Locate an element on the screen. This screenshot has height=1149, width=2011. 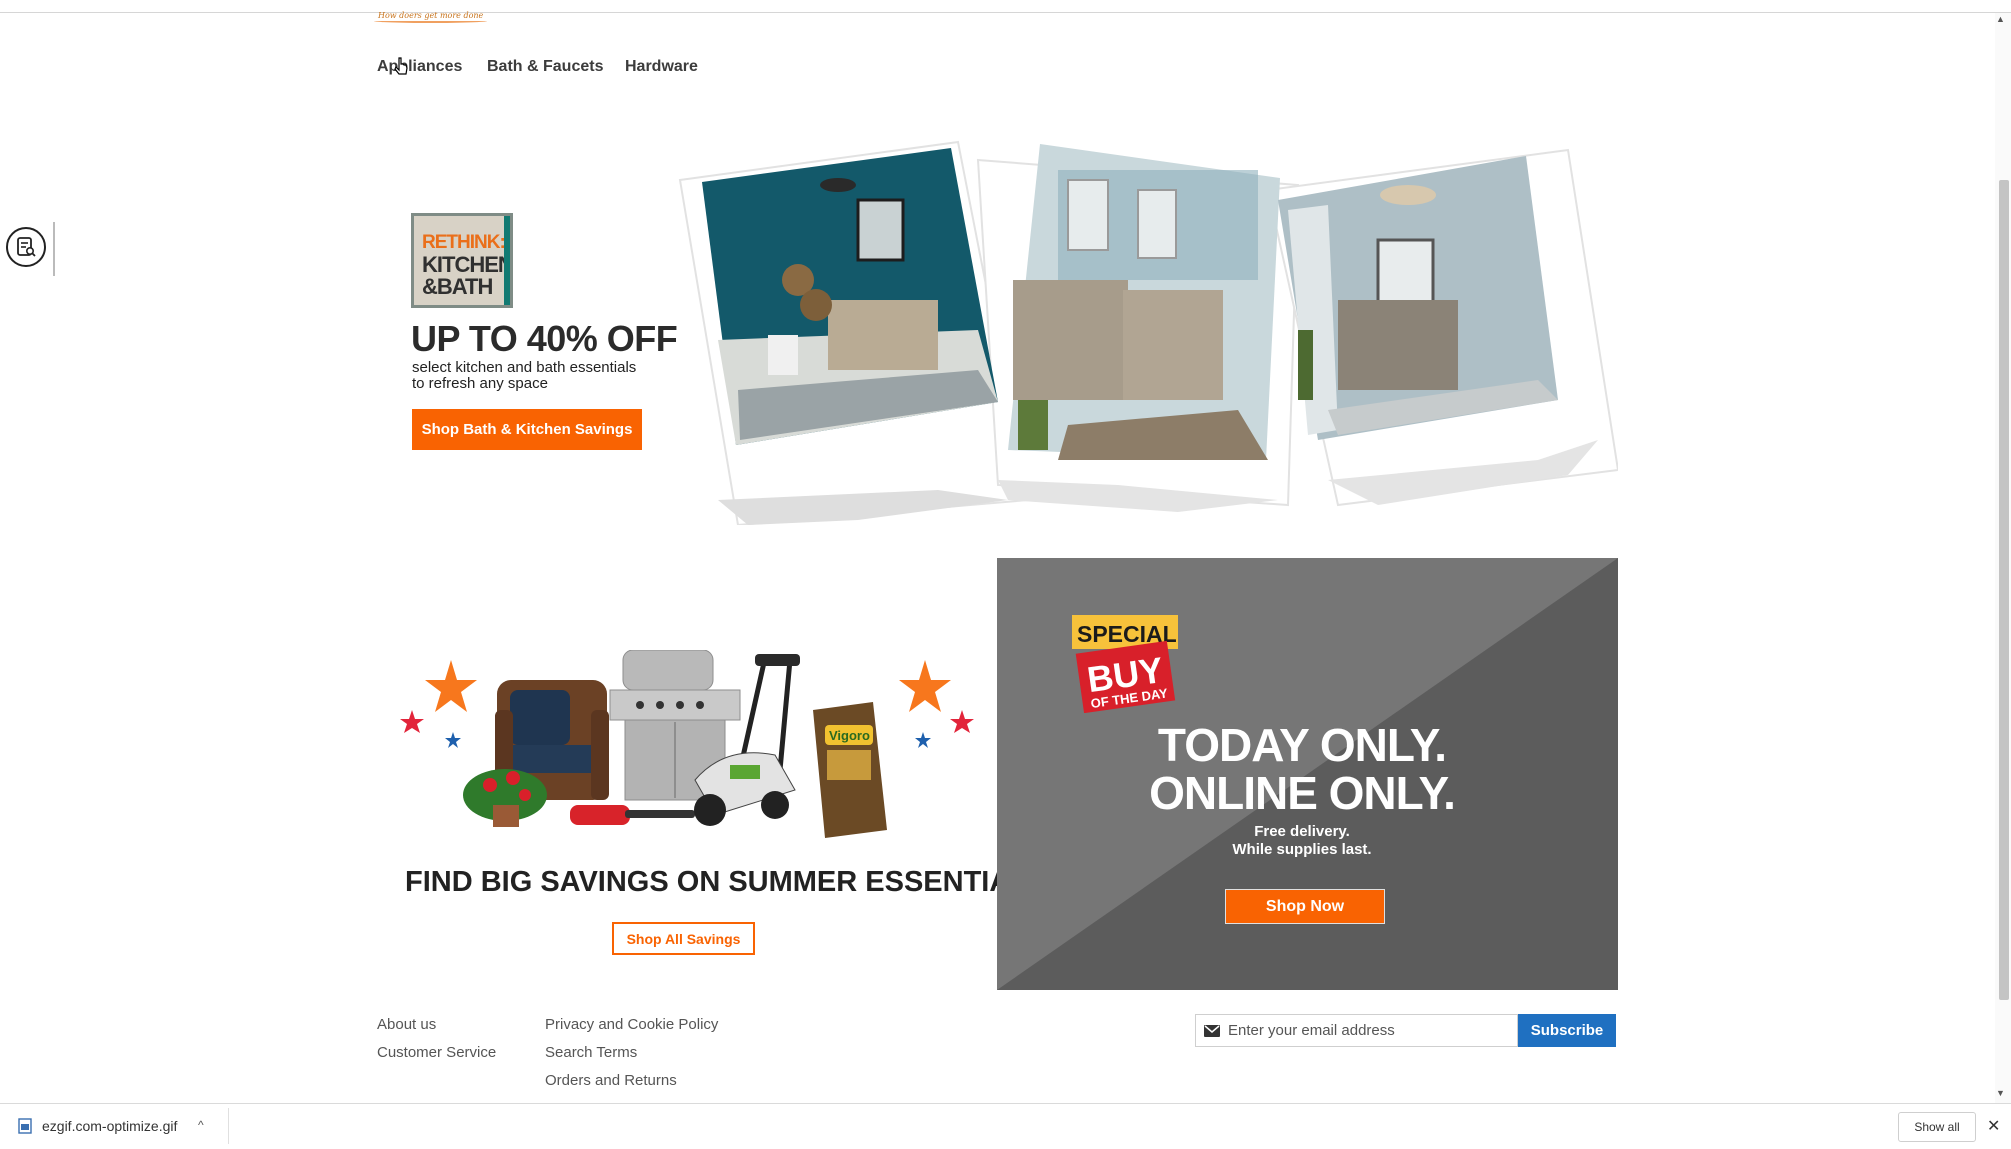
promo-subtext-line2: to refresh any space is located at coordinates (480, 383).